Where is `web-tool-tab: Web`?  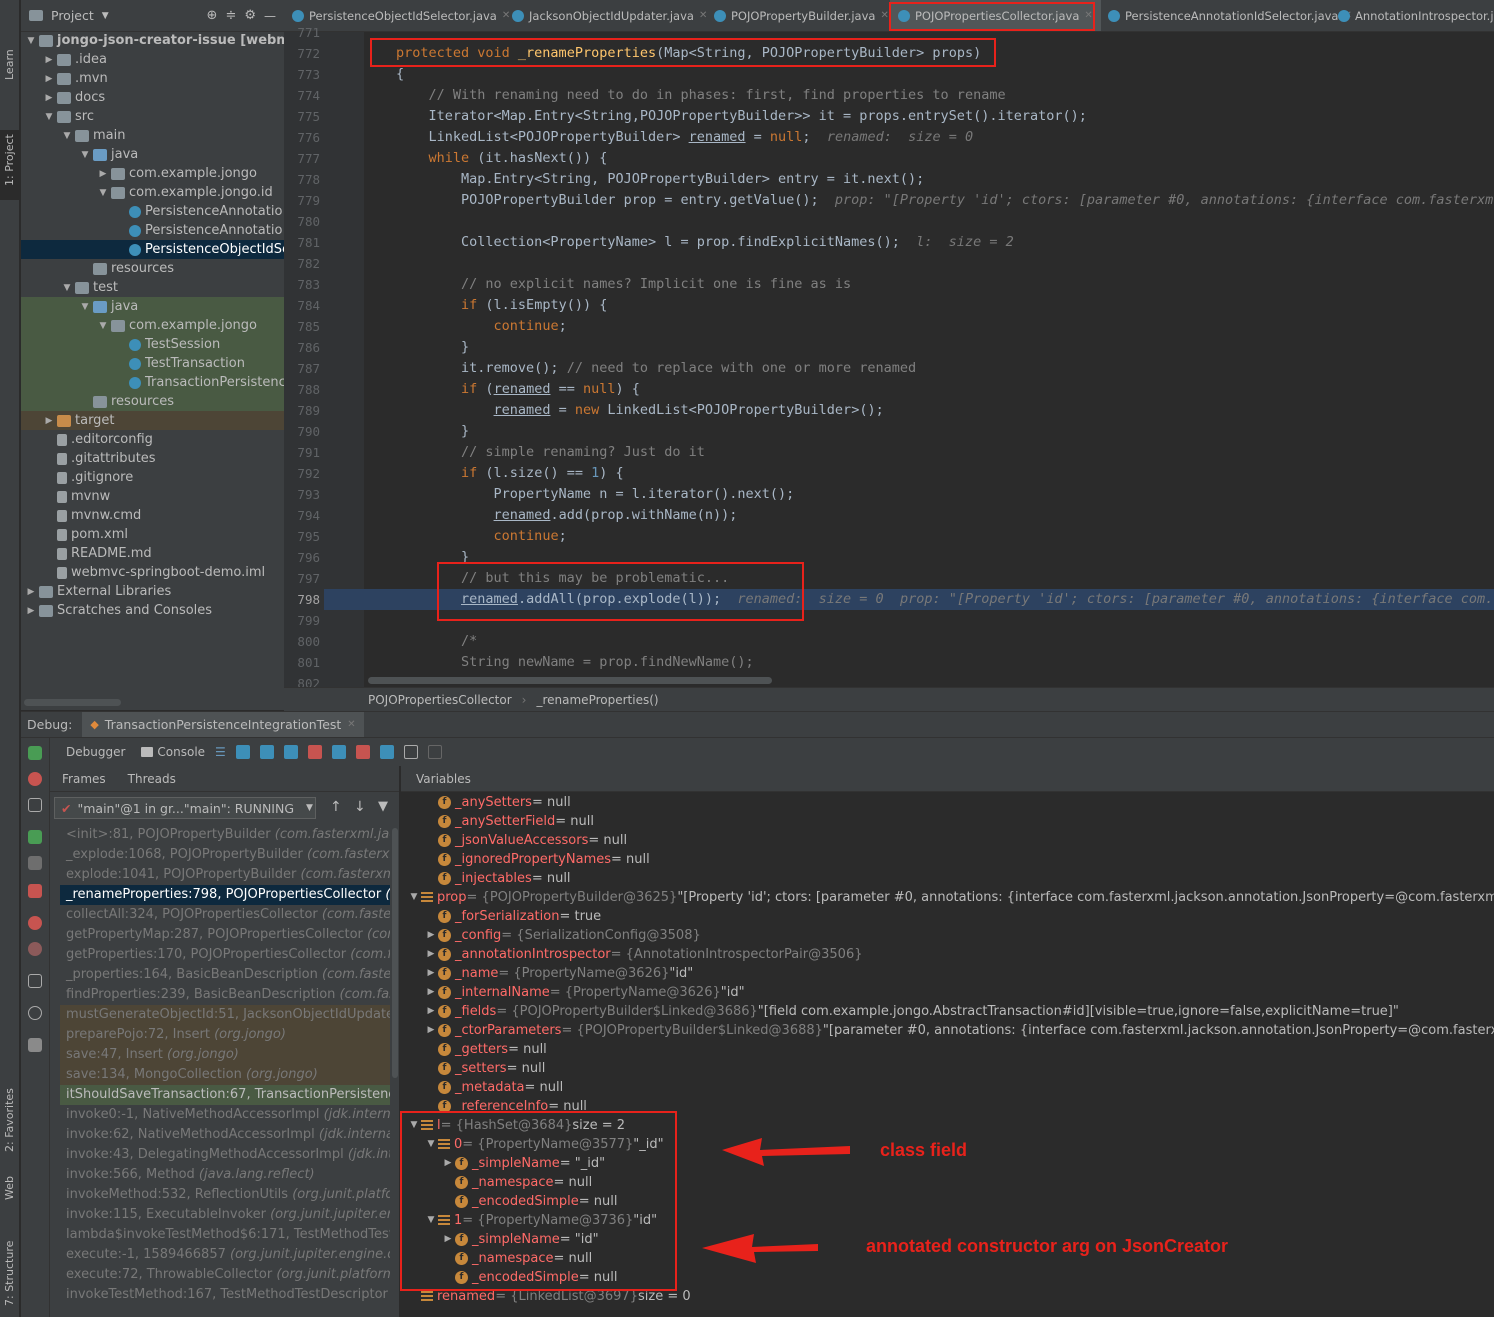
web-tool-tab: Web is located at coordinates (10, 1190).